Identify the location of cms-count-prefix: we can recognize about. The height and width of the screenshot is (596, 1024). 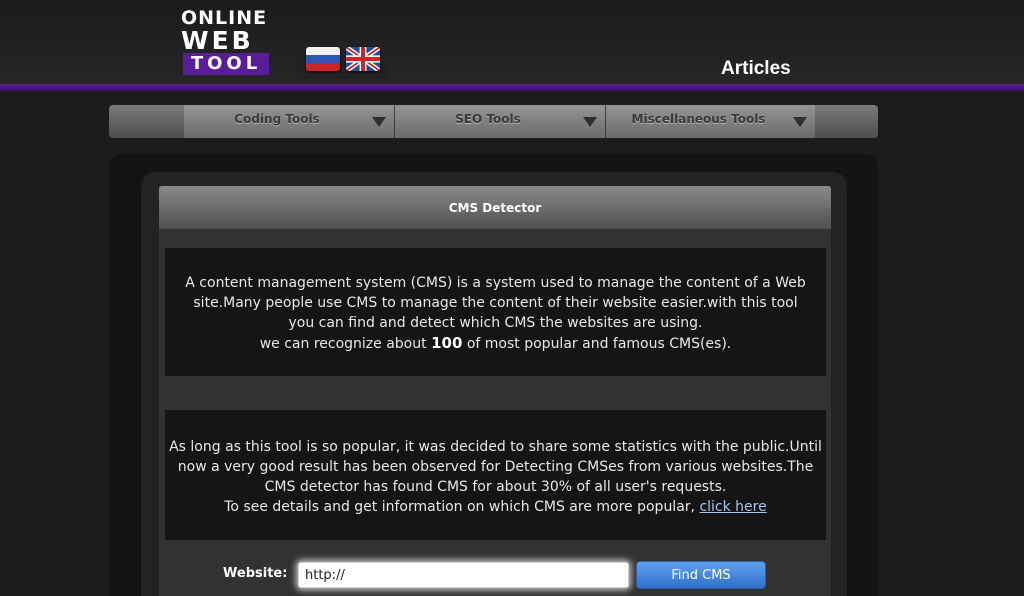
(343, 344).